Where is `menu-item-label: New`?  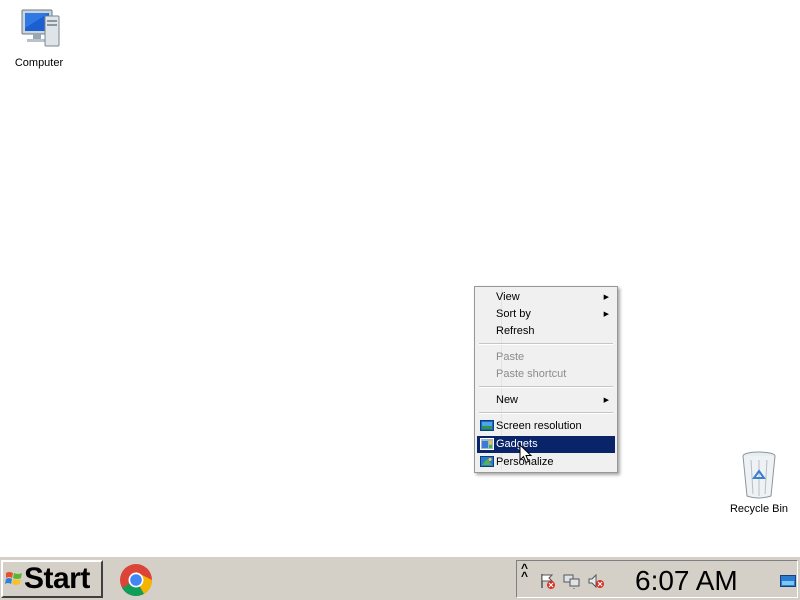 menu-item-label: New is located at coordinates (507, 400).